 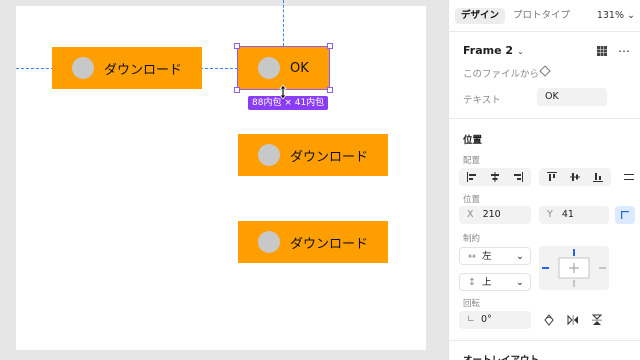 I want to click on resize-handle-bottom-right, so click(x=330, y=90).